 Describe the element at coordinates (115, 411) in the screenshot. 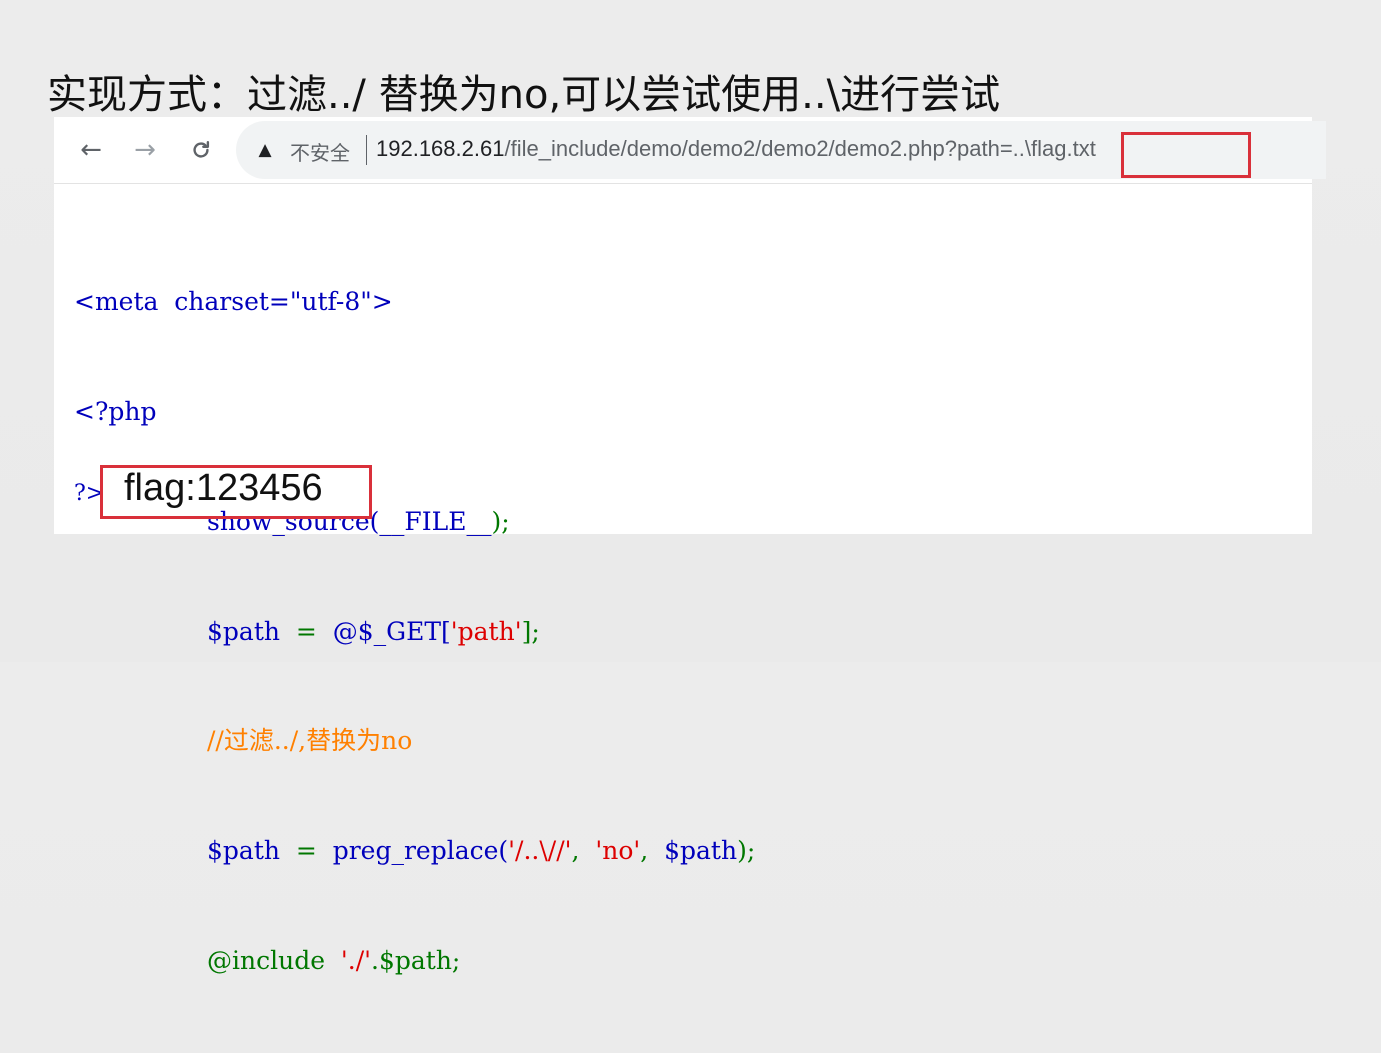

I see `code-token: <?php` at that location.